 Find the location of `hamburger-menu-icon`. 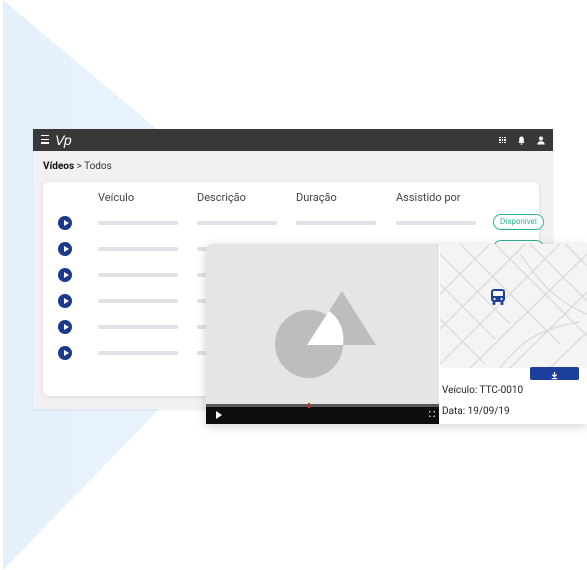

hamburger-menu-icon is located at coordinates (45, 139).